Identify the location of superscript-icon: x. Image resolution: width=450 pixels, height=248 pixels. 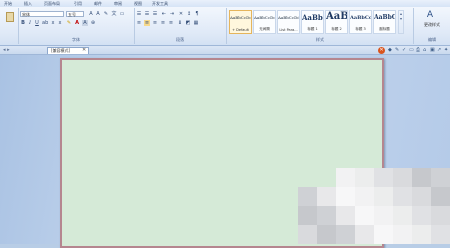
(60, 23).